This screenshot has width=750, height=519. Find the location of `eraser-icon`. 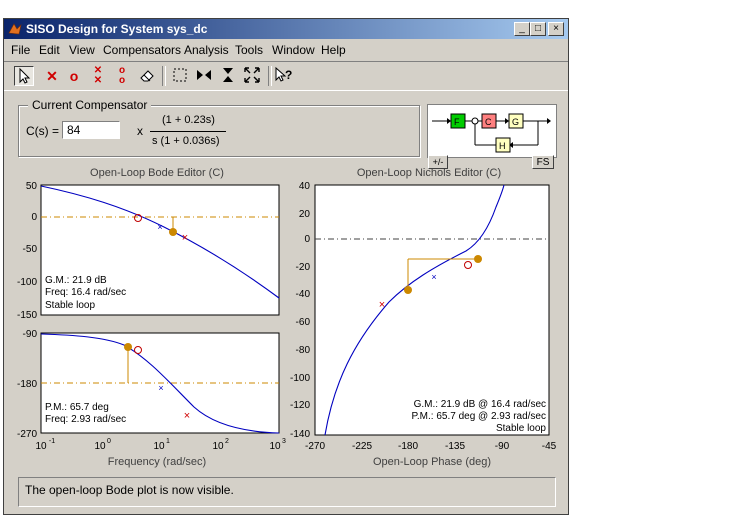

eraser-icon is located at coordinates (147, 76).